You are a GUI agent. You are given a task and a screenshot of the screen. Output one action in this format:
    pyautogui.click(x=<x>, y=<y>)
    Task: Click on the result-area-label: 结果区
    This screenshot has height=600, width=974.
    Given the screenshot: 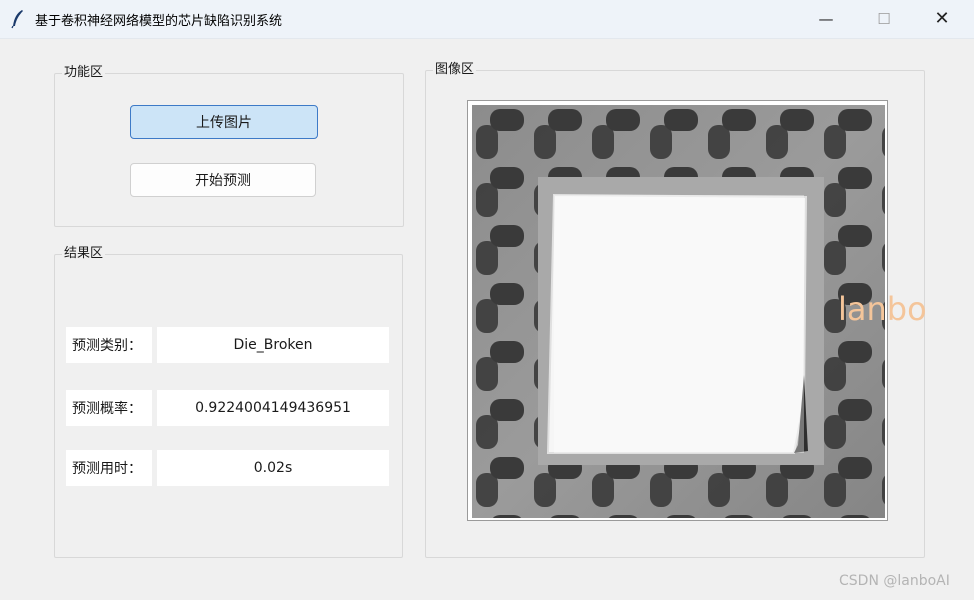 What is the action you would take?
    pyautogui.click(x=84, y=254)
    